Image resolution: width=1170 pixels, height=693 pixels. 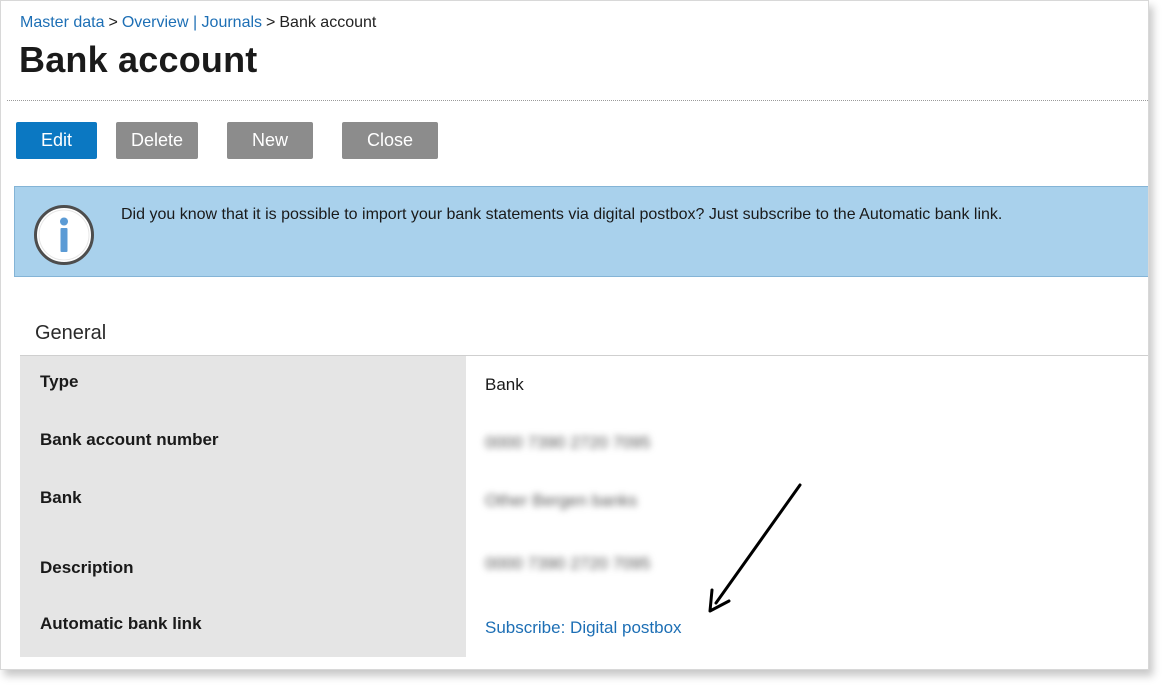 I want to click on field-label-type: Type, so click(x=59, y=381).